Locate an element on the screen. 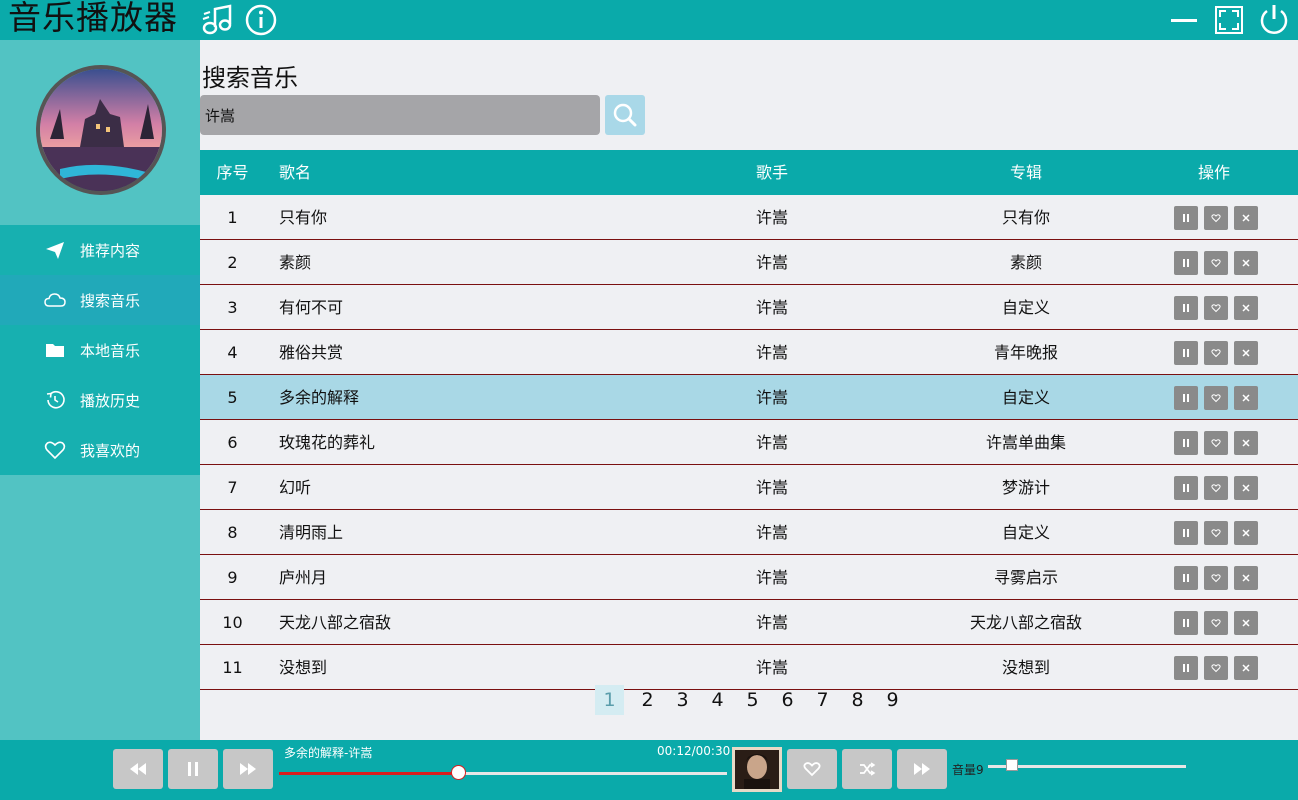 The height and width of the screenshot is (800, 1298). sidebar-item-favorites: 我喜欢的 is located at coordinates (100, 450).